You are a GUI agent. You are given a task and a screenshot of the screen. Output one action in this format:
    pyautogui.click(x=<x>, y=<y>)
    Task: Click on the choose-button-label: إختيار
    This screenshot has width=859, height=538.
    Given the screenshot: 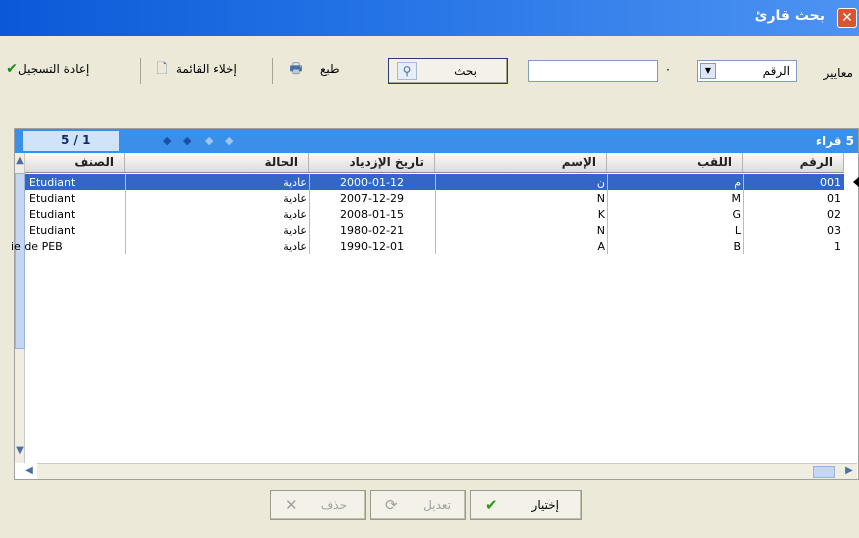 What is the action you would take?
    pyautogui.click(x=545, y=505)
    